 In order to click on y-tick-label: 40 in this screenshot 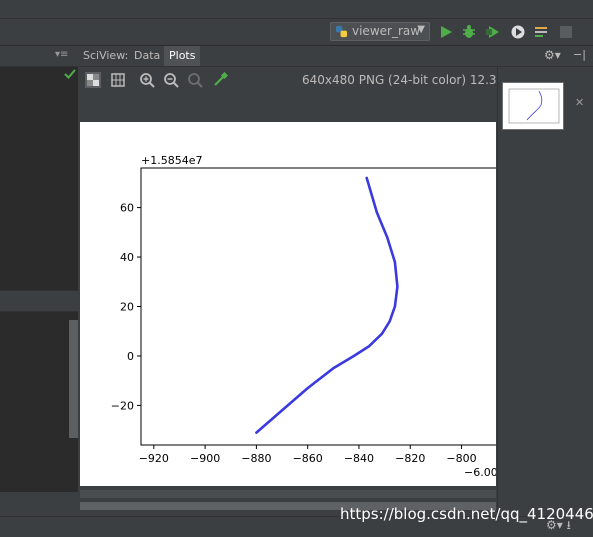, I will do `click(127, 257)`.